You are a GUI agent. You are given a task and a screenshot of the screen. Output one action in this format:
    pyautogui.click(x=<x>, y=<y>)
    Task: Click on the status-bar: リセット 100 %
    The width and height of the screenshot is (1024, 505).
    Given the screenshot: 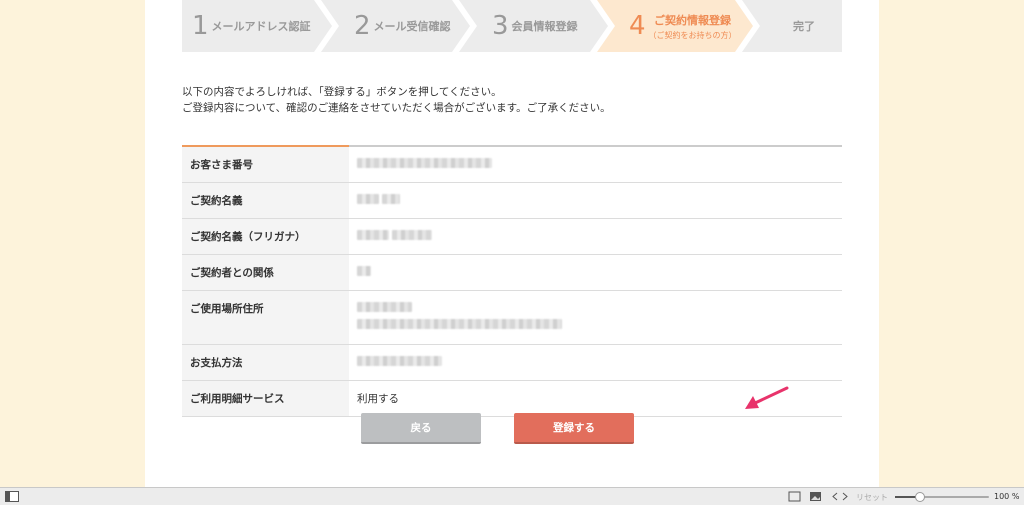 What is the action you would take?
    pyautogui.click(x=512, y=496)
    